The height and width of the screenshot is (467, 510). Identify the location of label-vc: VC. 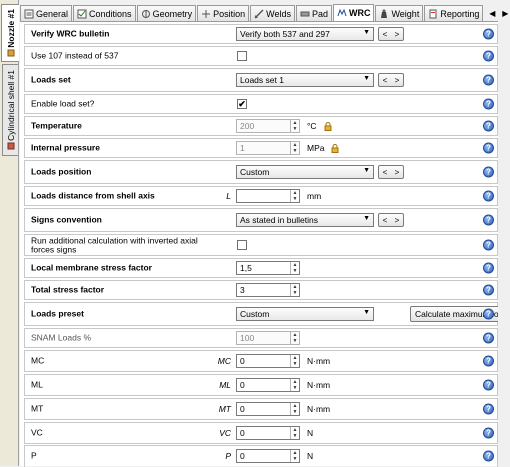
(37, 432).